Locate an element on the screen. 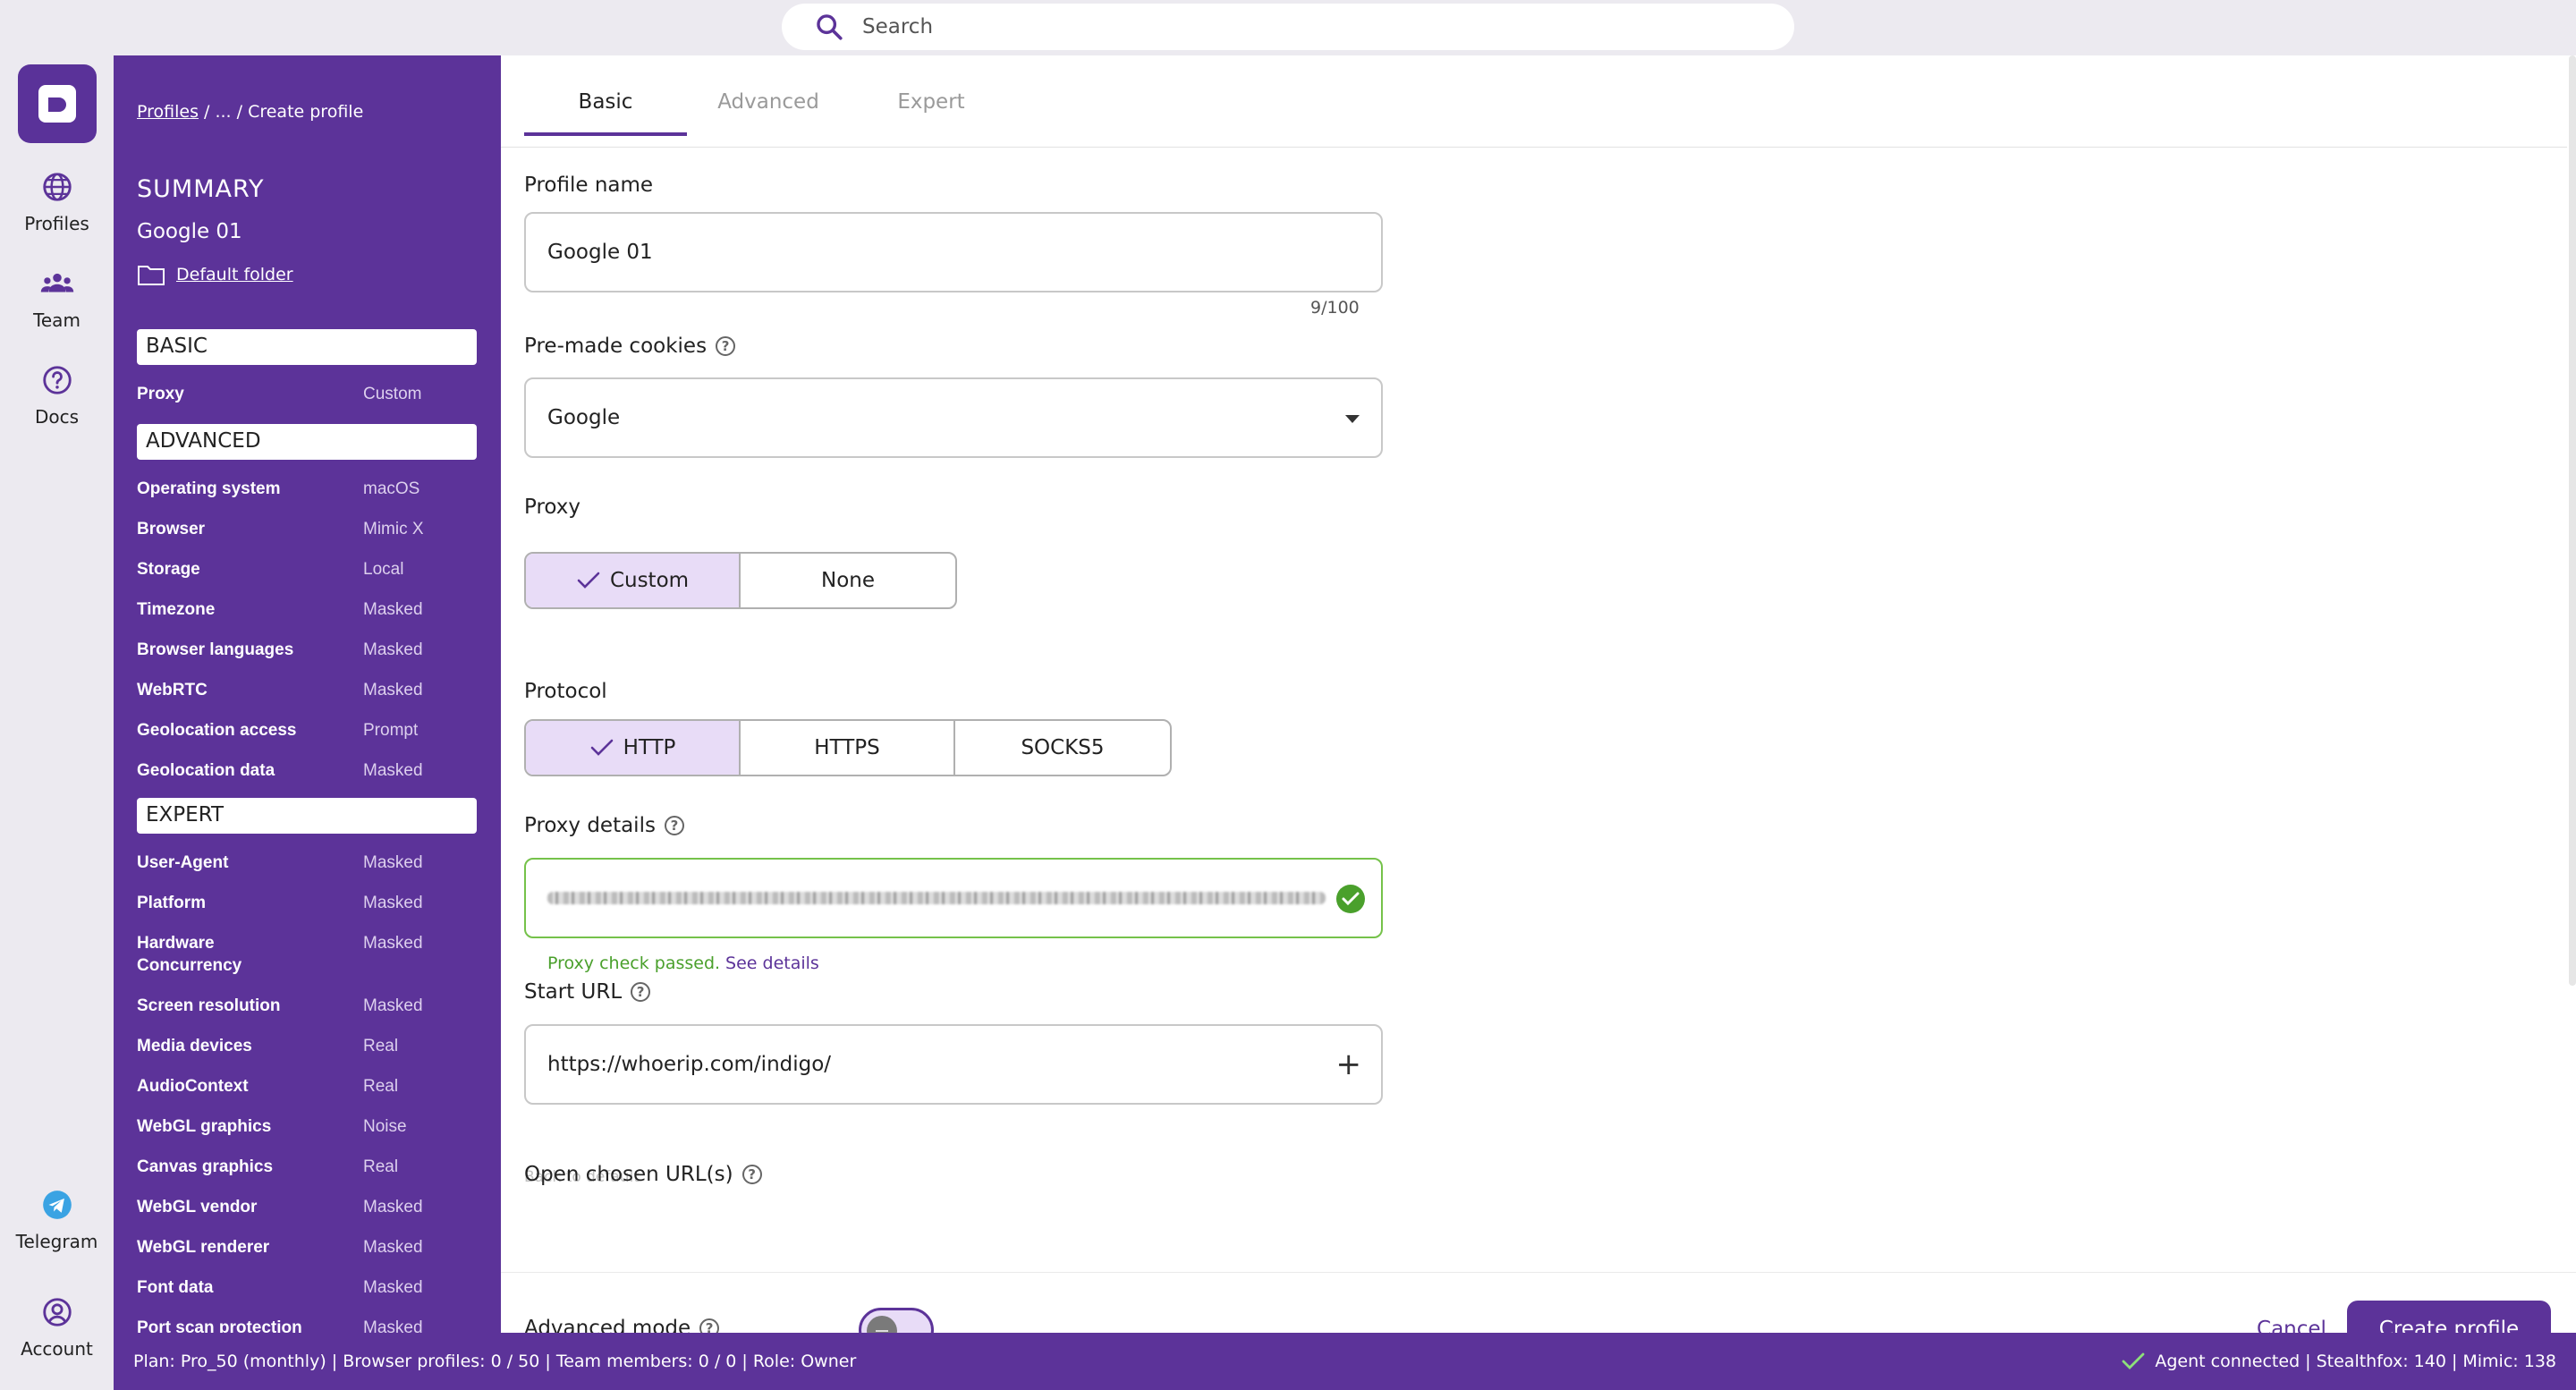 Image resolution: width=2576 pixels, height=1390 pixels. cookies-label: Pre-made cookies? is located at coordinates (630, 346).